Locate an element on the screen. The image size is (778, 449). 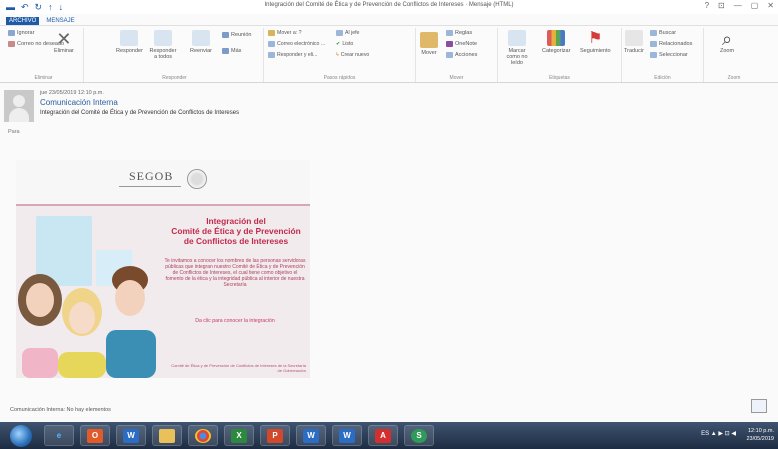
people-pane-text: Comunicación Interna: No hay elementos is located at coordinates (60, 410).